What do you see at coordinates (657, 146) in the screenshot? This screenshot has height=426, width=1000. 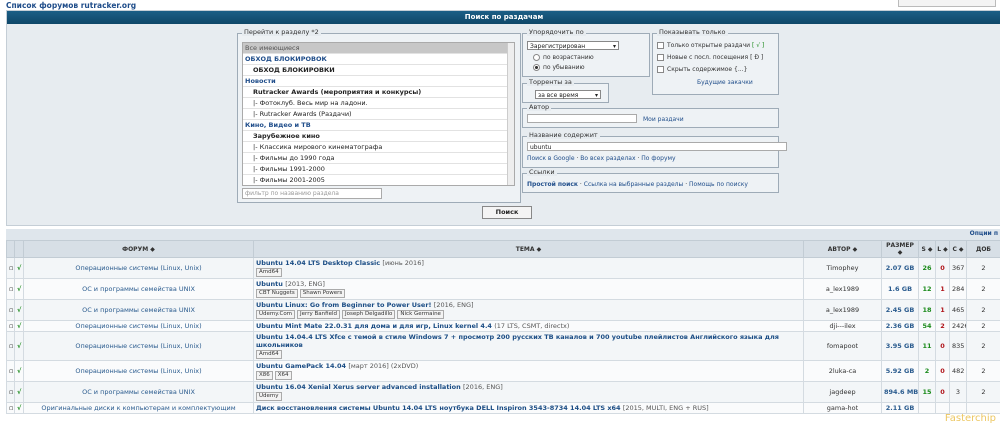 I see `title-search-input: ubuntu` at bounding box center [657, 146].